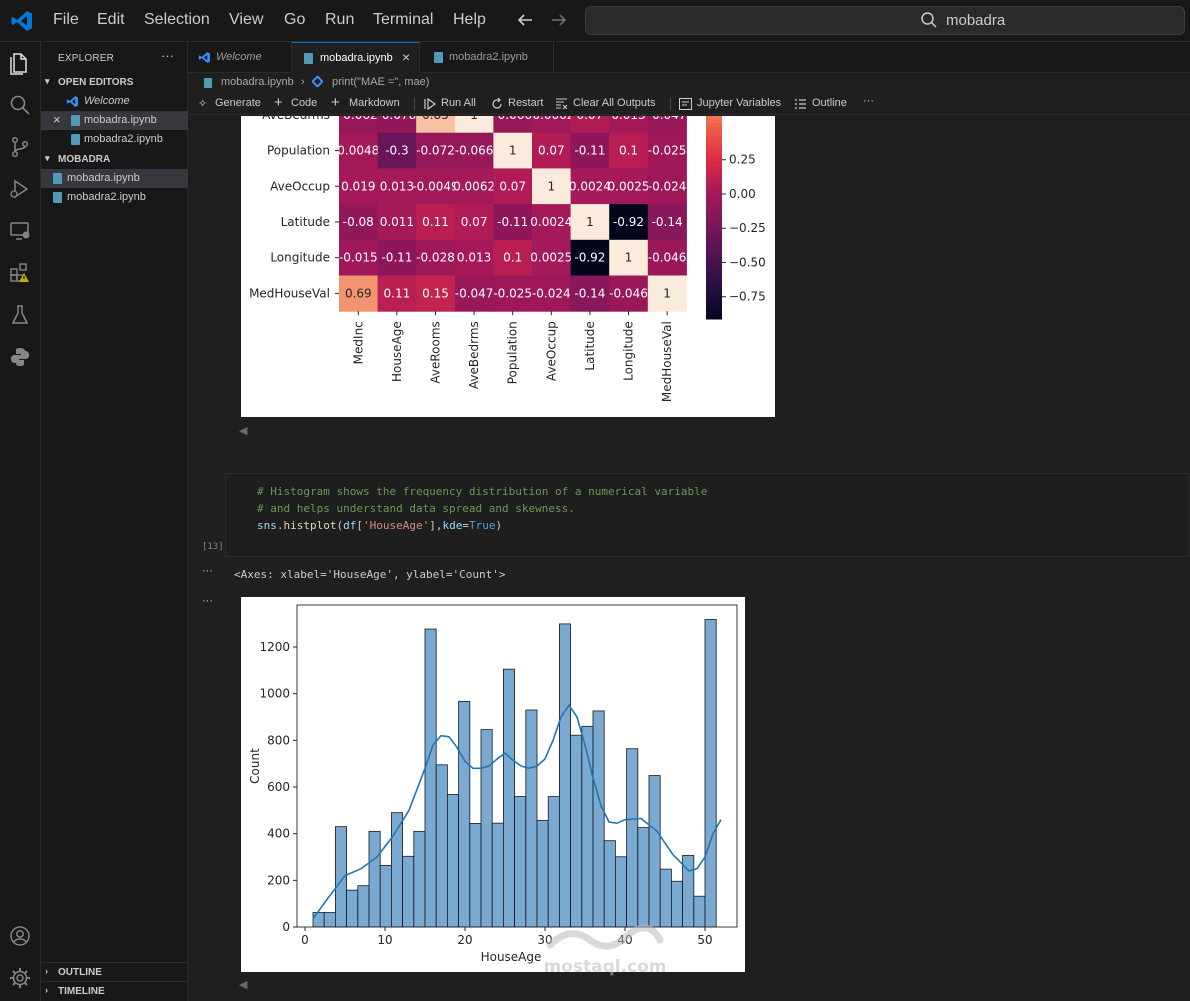 This screenshot has height=1001, width=1190. I want to click on toolbar-divider, so click(670, 104).